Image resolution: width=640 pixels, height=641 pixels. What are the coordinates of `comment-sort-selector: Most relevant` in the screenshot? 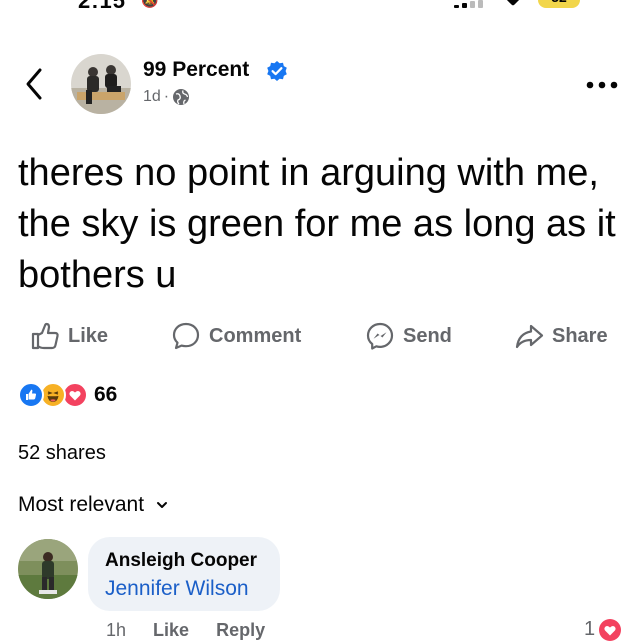 It's located at (93, 505).